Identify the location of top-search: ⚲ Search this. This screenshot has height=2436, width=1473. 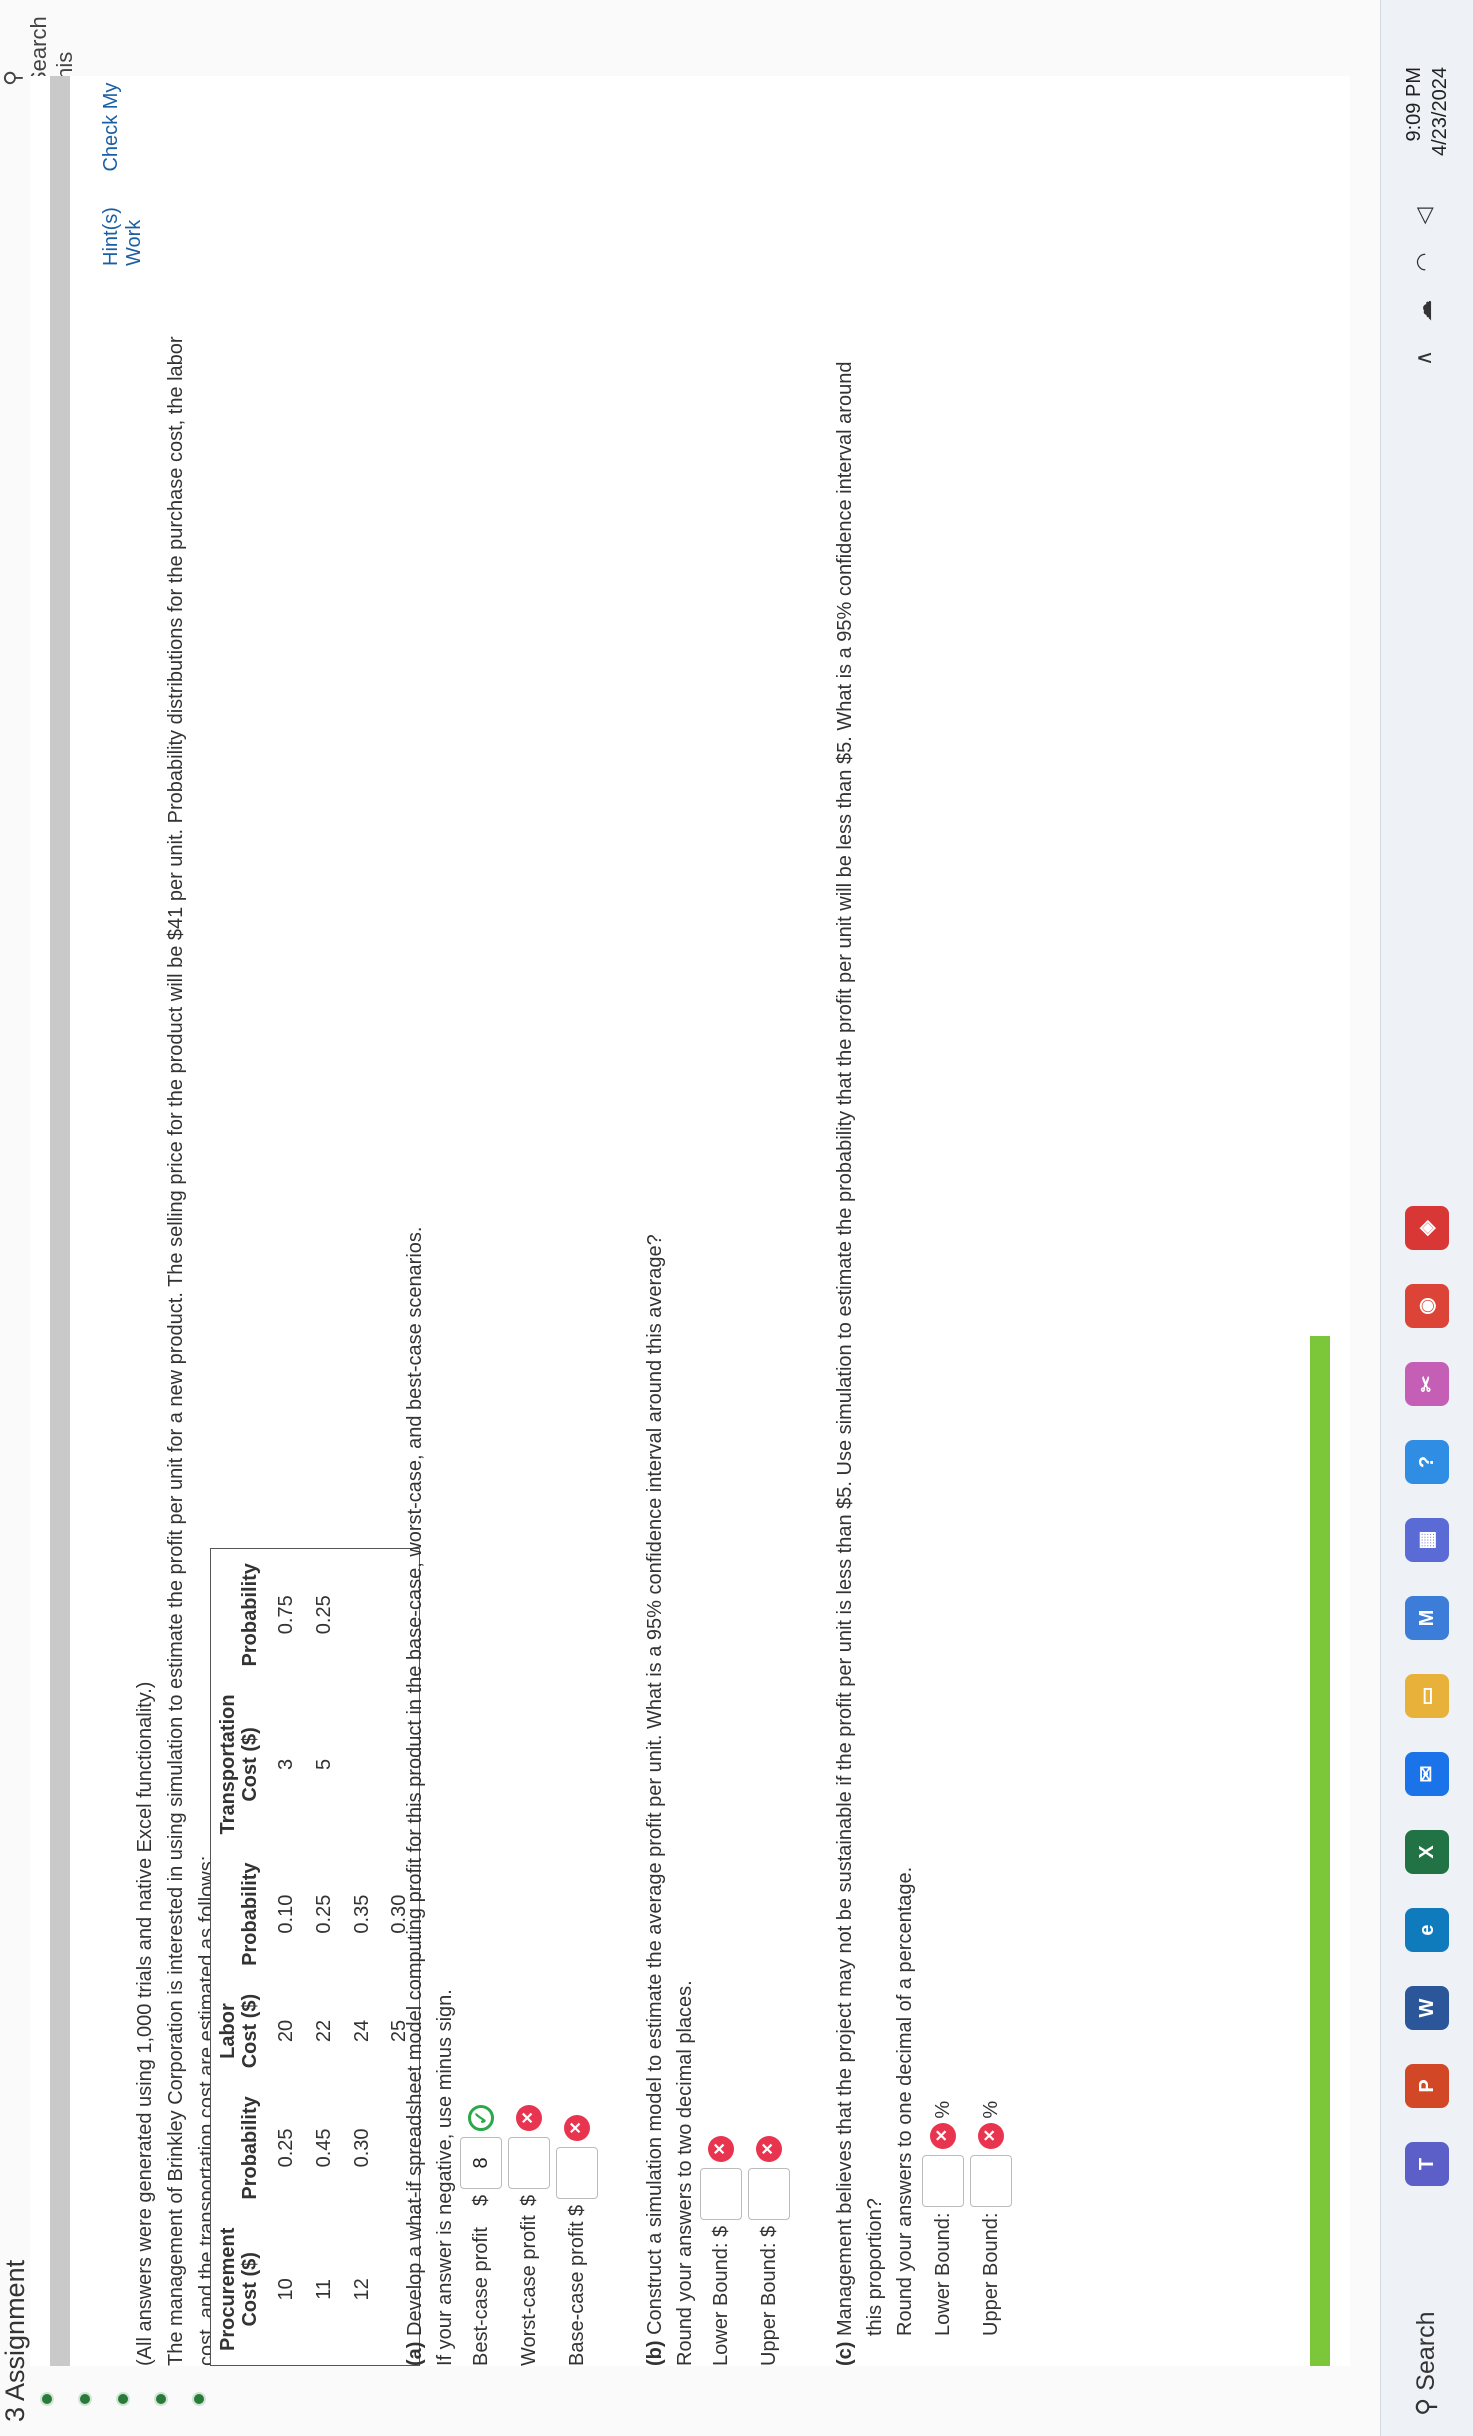
(39, 43).